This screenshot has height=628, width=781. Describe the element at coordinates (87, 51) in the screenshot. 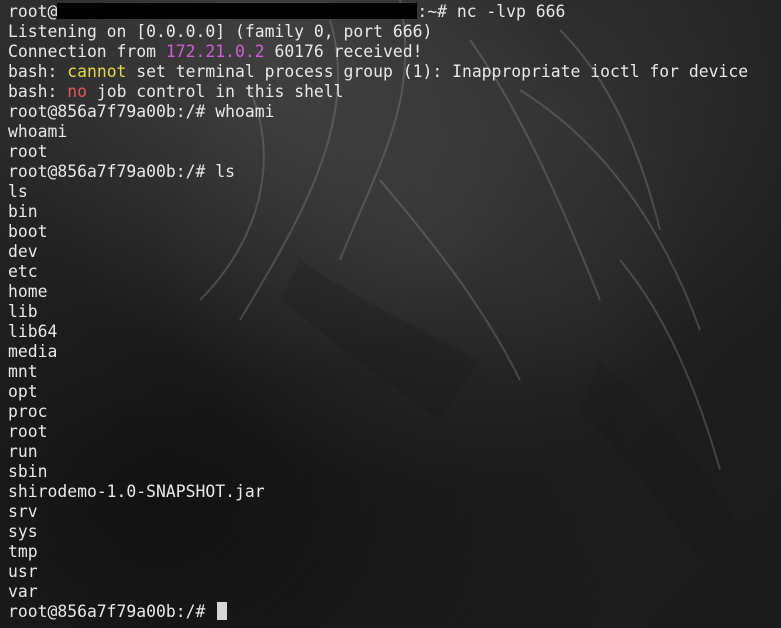

I see `connection-prefix: Connection from` at that location.